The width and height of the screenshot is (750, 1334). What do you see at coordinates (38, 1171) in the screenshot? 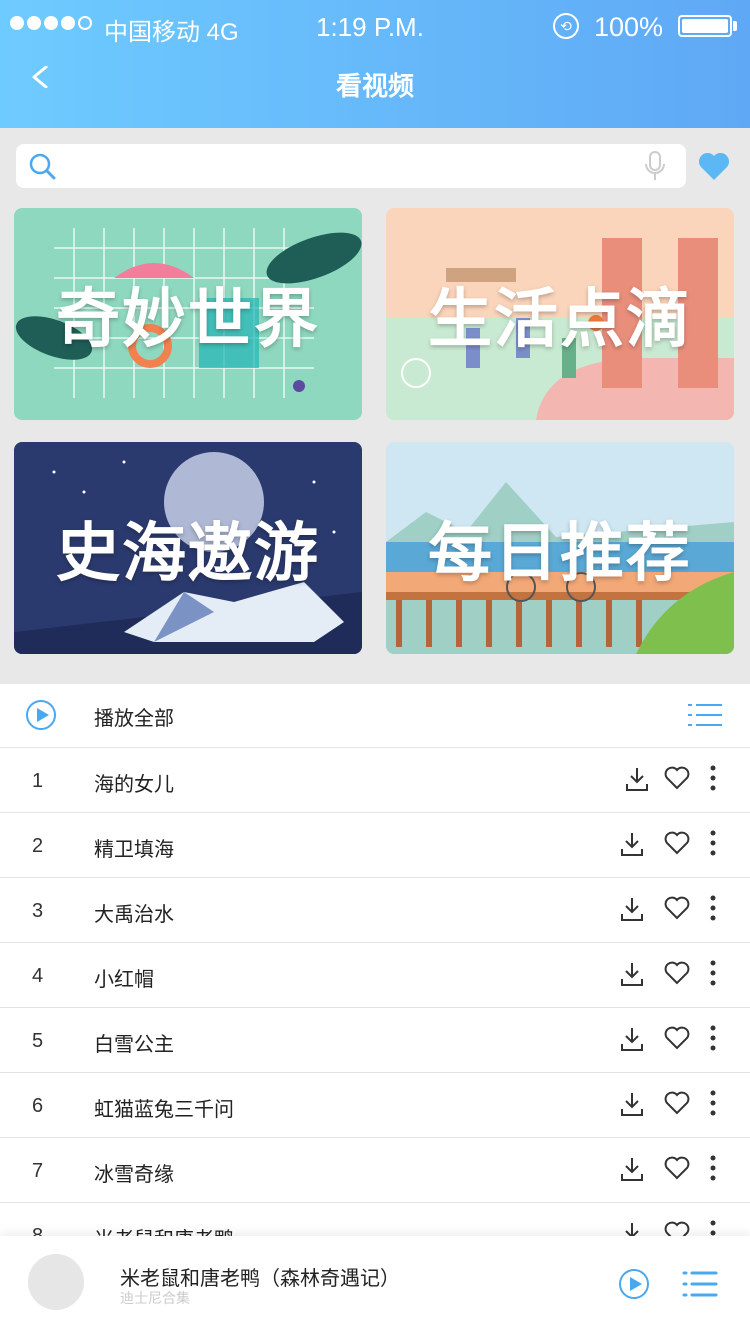
I see `item-number: 7` at bounding box center [38, 1171].